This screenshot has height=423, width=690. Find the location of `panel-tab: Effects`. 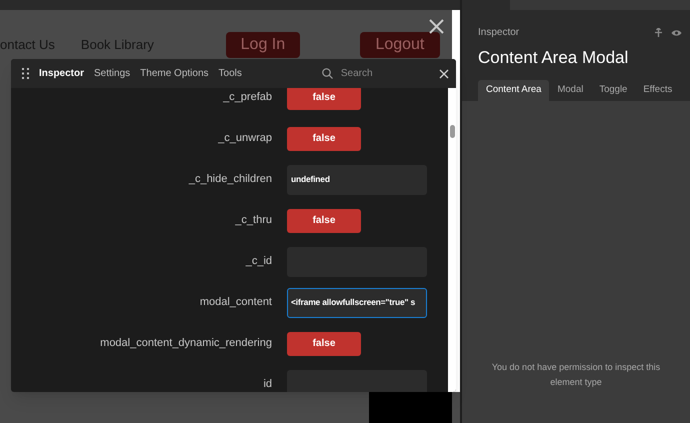

panel-tab: Effects is located at coordinates (657, 90).